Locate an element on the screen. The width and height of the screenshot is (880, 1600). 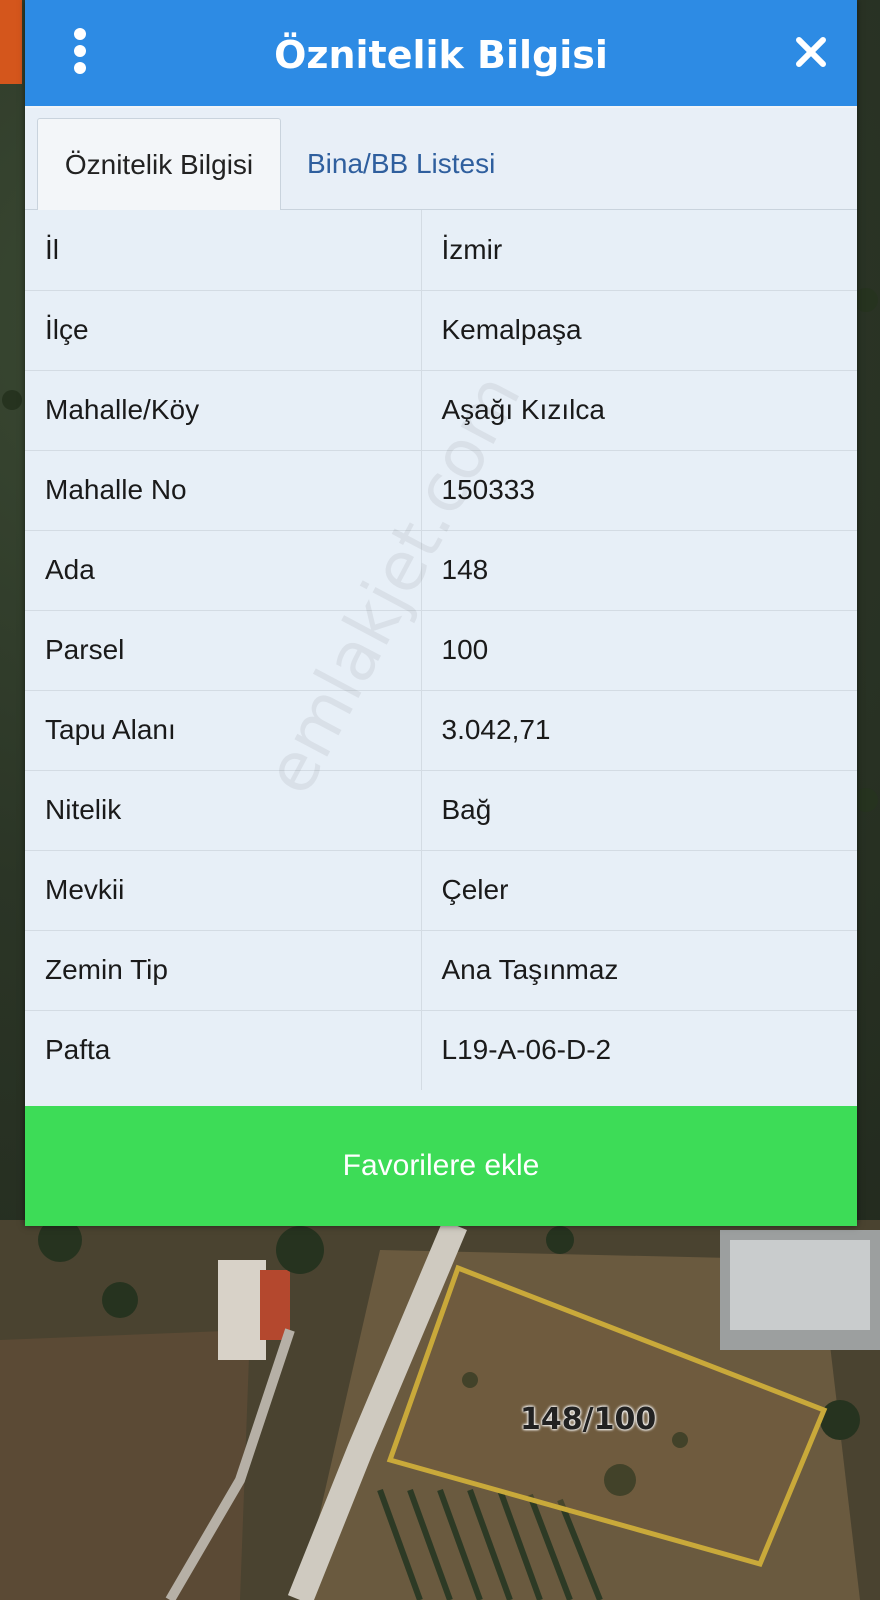
attribute-key: İl is located at coordinates (223, 250).